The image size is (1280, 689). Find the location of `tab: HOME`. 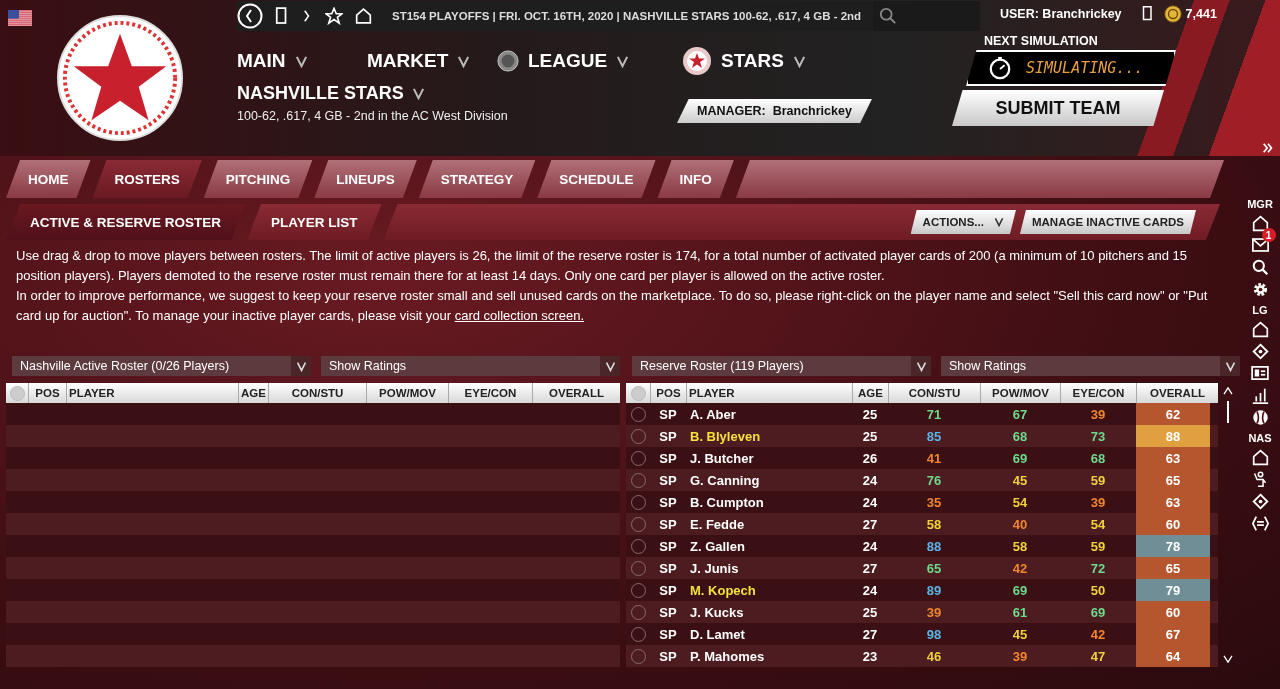

tab: HOME is located at coordinates (48, 179).